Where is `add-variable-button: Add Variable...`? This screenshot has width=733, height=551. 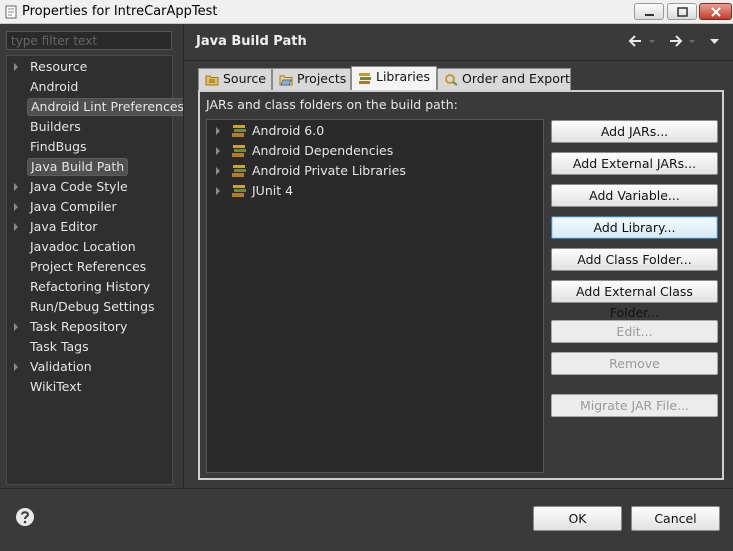 add-variable-button: Add Variable... is located at coordinates (634, 195).